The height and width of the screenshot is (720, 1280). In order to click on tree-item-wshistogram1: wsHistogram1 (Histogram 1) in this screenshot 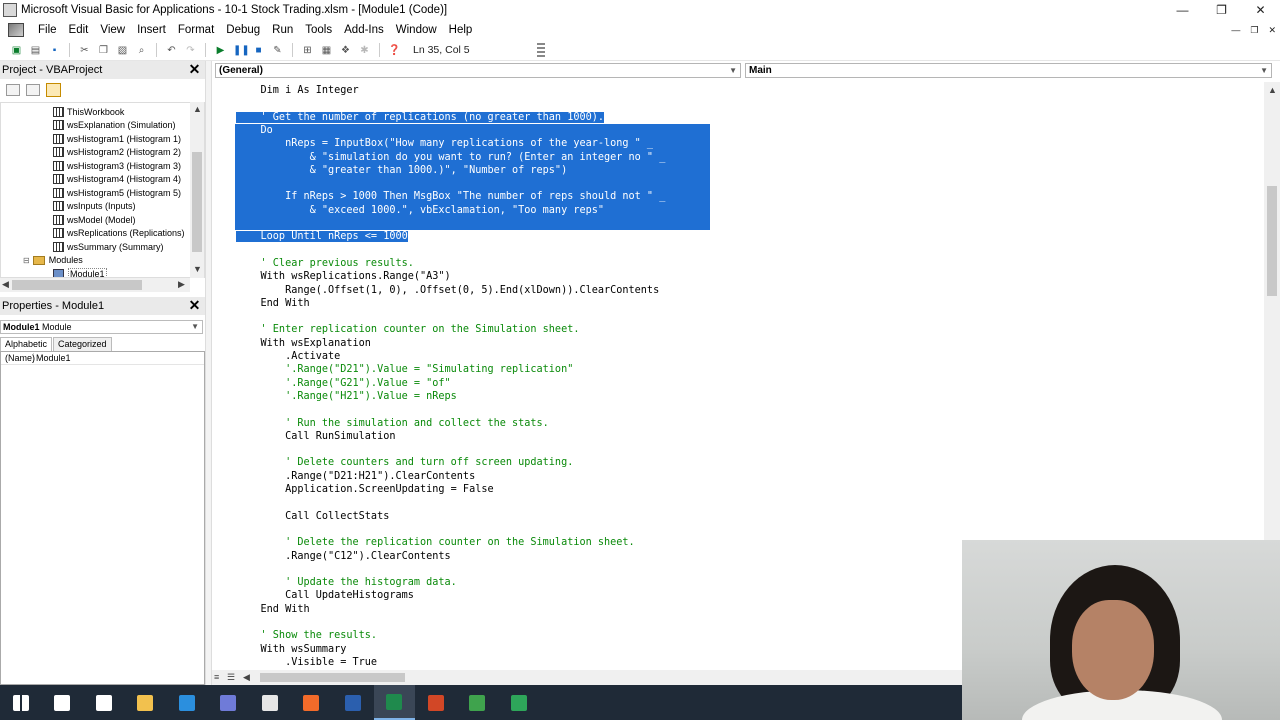, I will do `click(117, 138)`.